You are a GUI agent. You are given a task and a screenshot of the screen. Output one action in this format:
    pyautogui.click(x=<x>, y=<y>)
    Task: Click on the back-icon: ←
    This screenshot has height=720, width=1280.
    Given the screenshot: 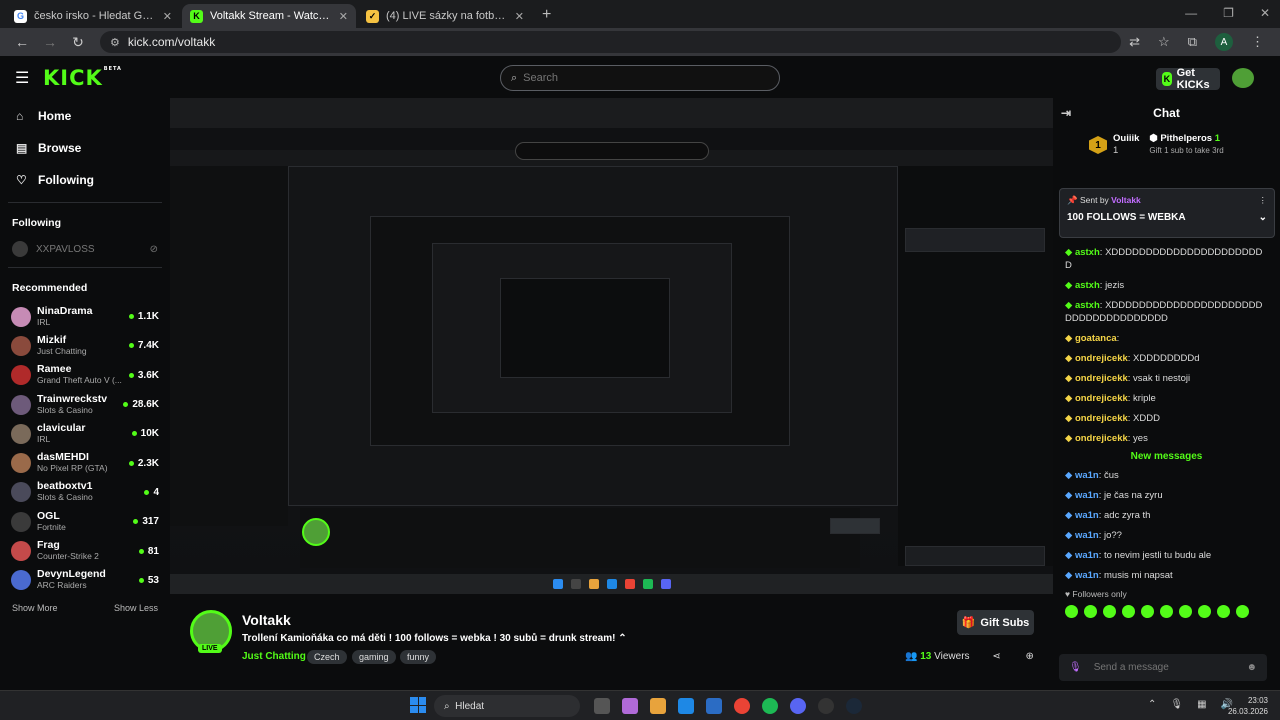 What is the action you would take?
    pyautogui.click(x=22, y=42)
    